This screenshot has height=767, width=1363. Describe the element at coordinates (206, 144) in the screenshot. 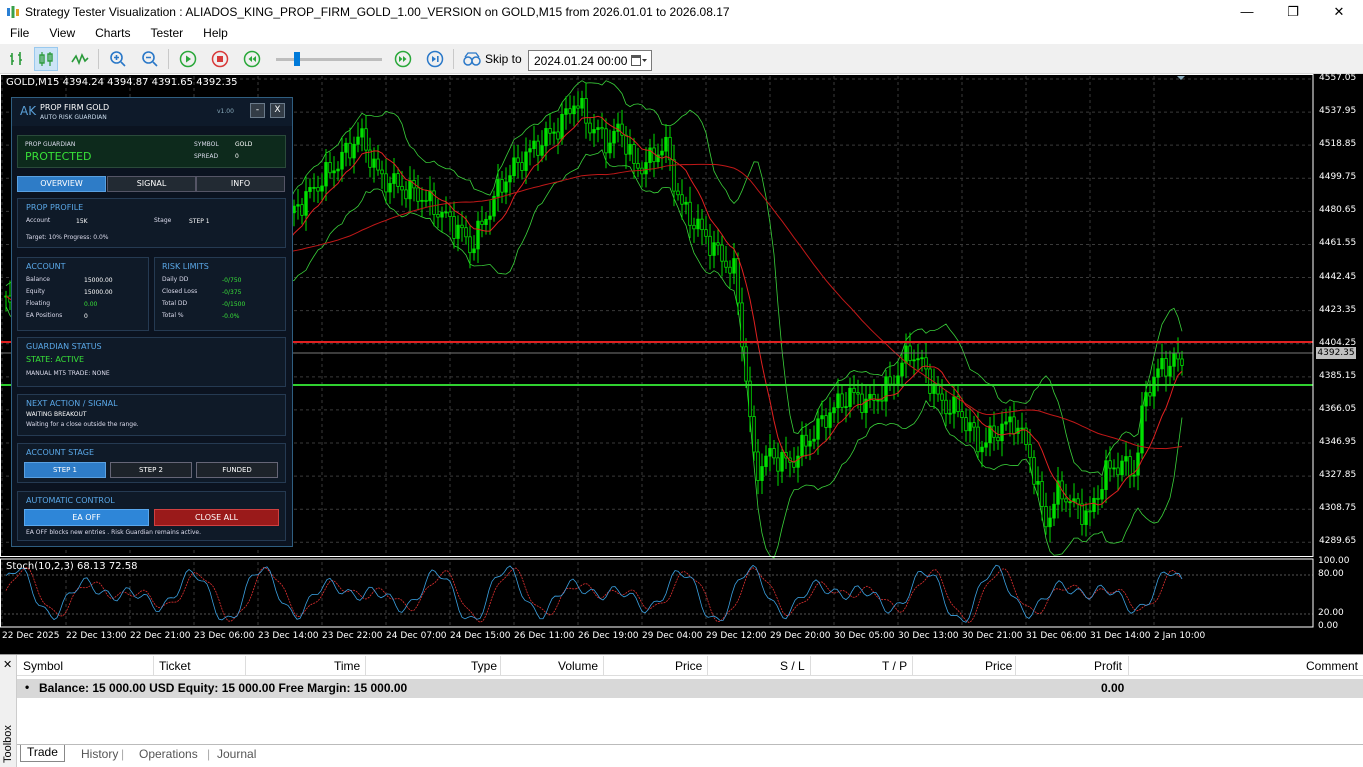

I see `symbol-label: SYMBOL` at that location.